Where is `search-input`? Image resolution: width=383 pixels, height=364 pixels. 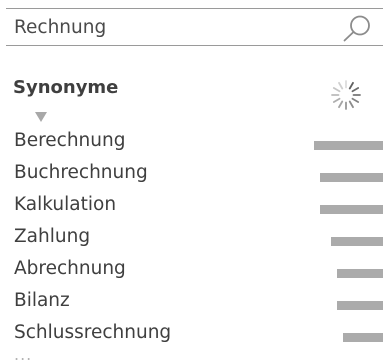
search-input is located at coordinates (161, 27).